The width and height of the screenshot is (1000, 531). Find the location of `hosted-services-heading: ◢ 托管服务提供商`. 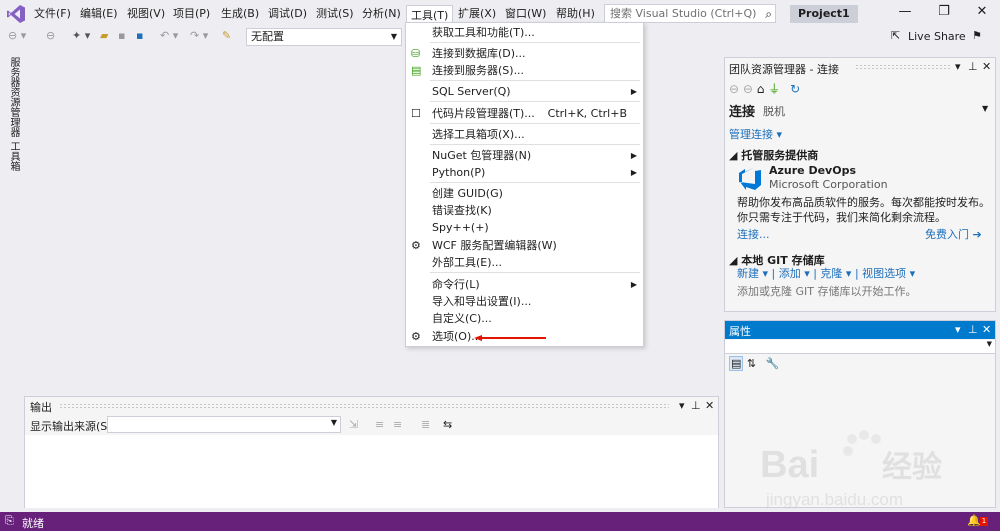

hosted-services-heading: ◢ 托管服务提供商 is located at coordinates (773, 155).